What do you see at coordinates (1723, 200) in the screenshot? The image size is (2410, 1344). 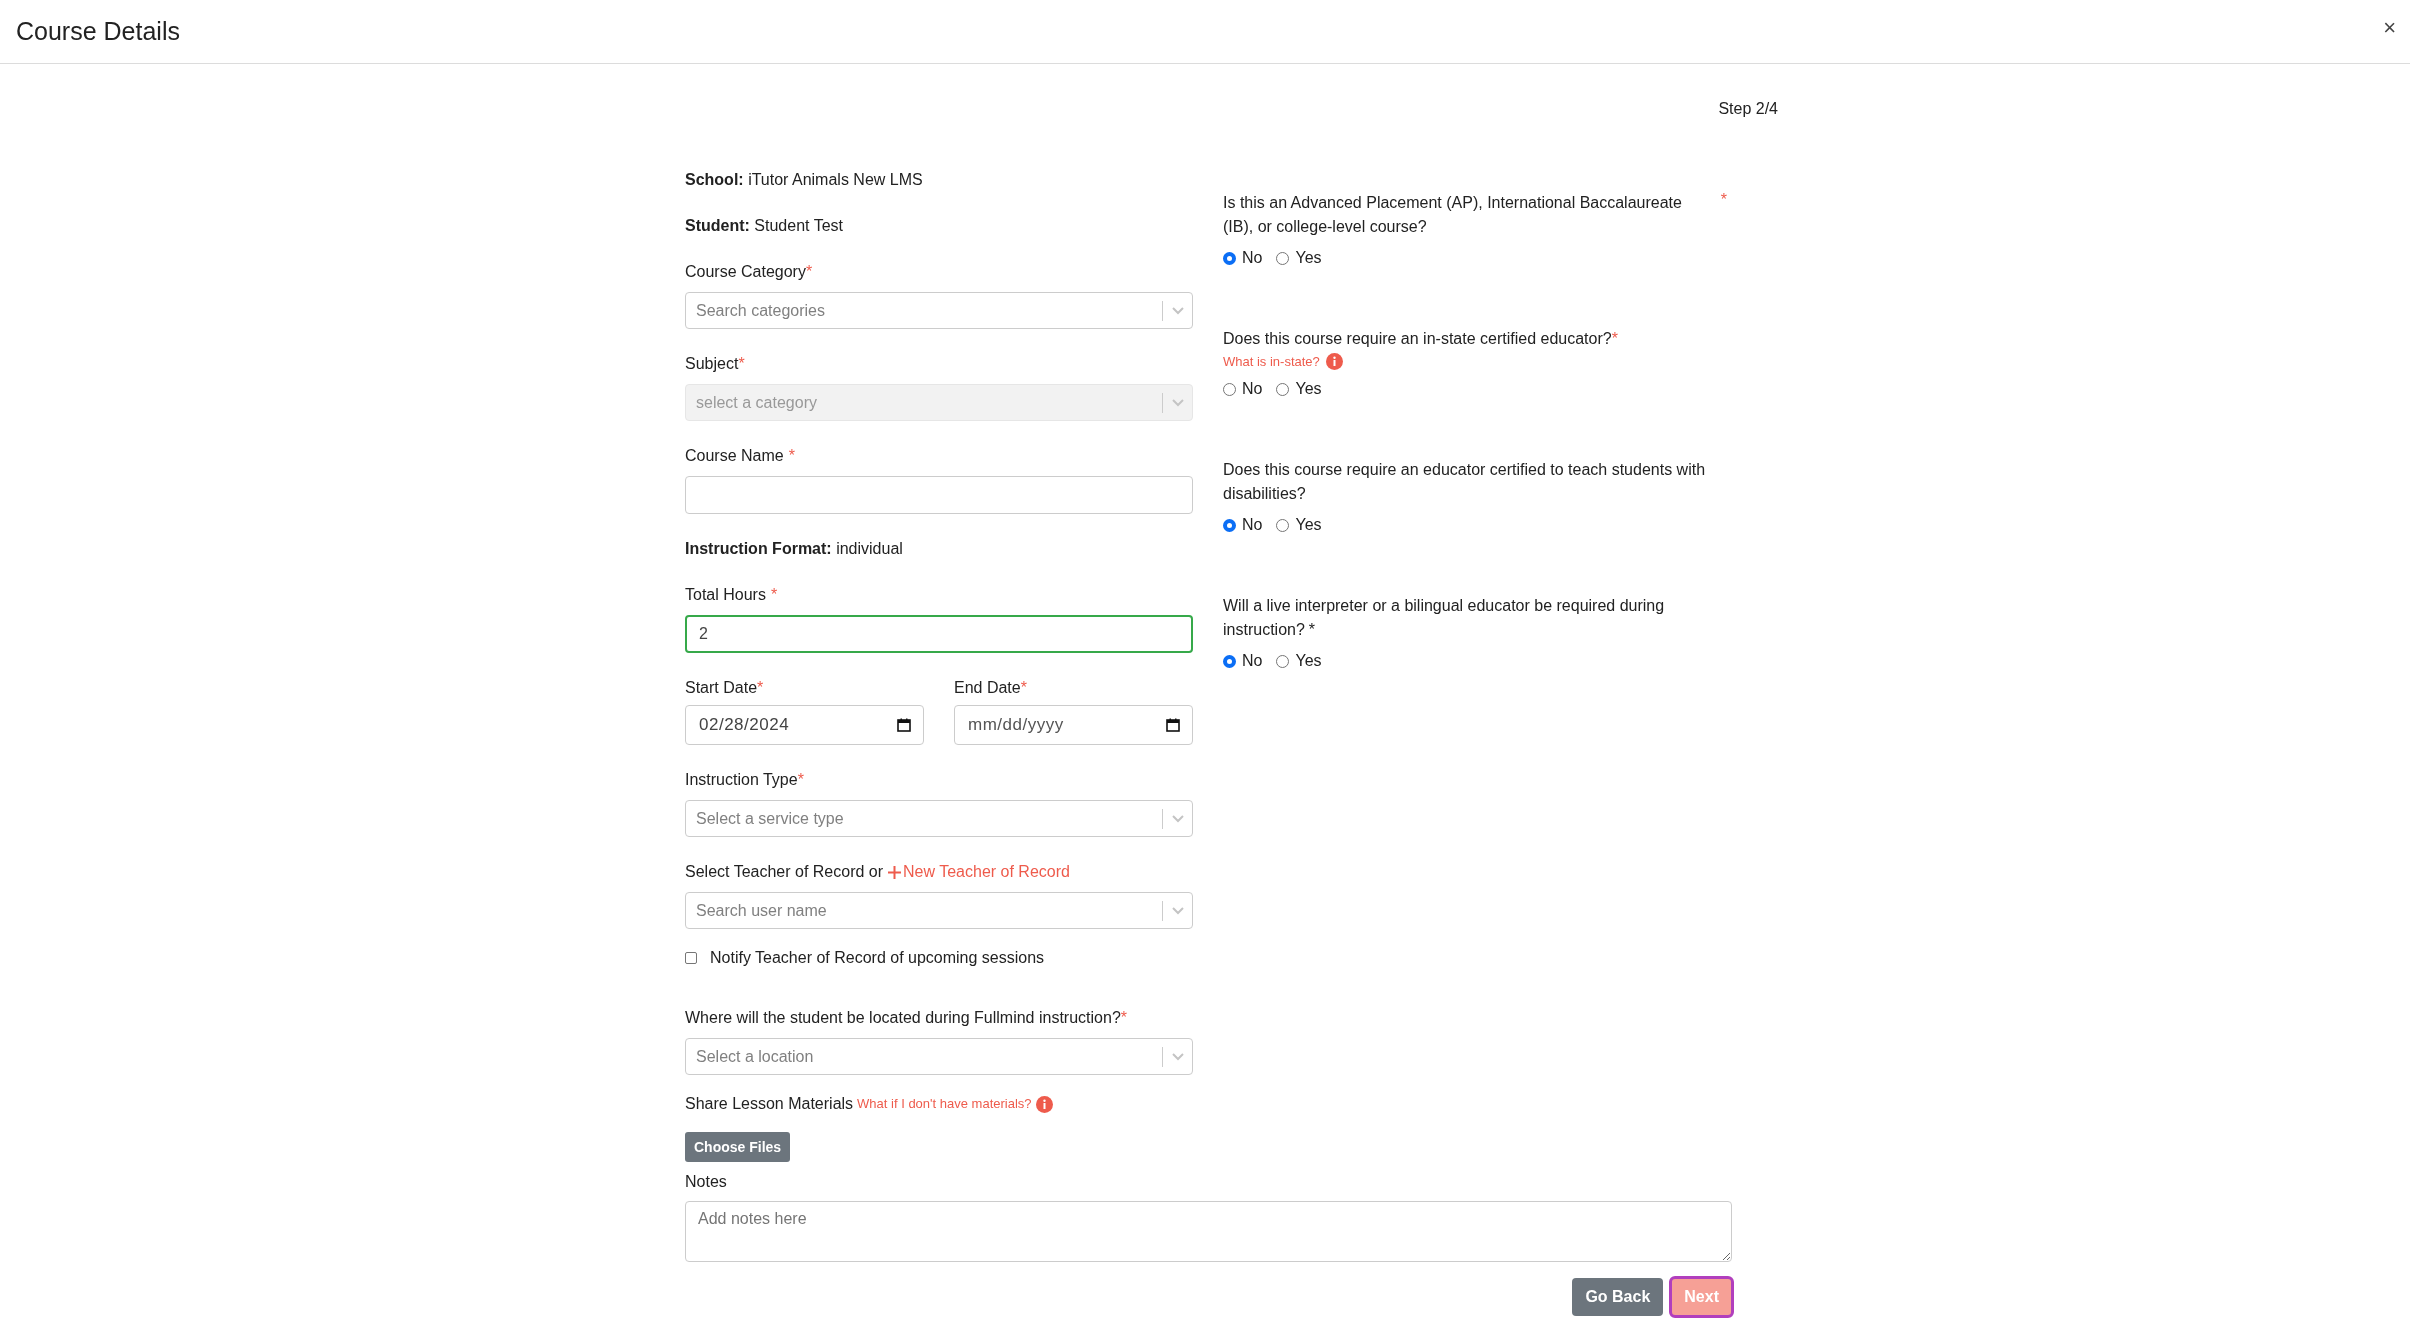 I see `required-mark: *` at bounding box center [1723, 200].